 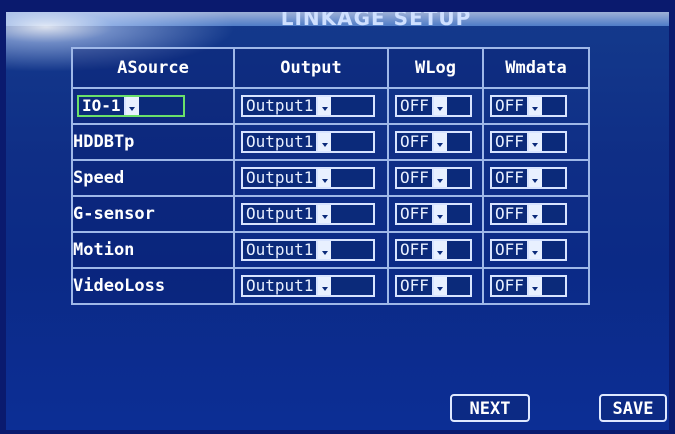 I want to click on source-select-value: IO-1, so click(x=101, y=105).